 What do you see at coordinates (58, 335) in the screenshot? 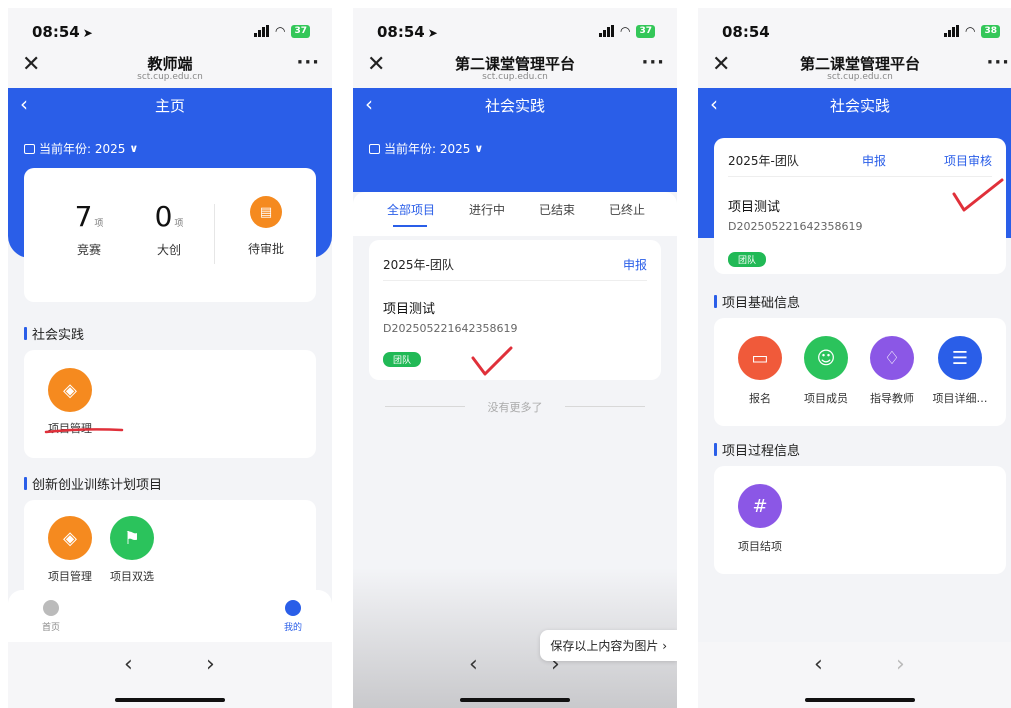
I see `section-label: 社会实践` at bounding box center [58, 335].